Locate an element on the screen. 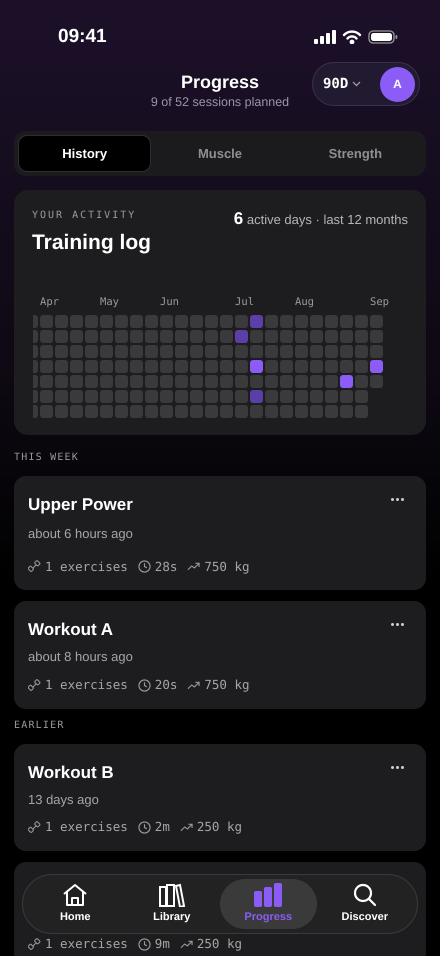 This screenshot has width=440, height=956. tab-bar-item: Discover is located at coordinates (364, 904).